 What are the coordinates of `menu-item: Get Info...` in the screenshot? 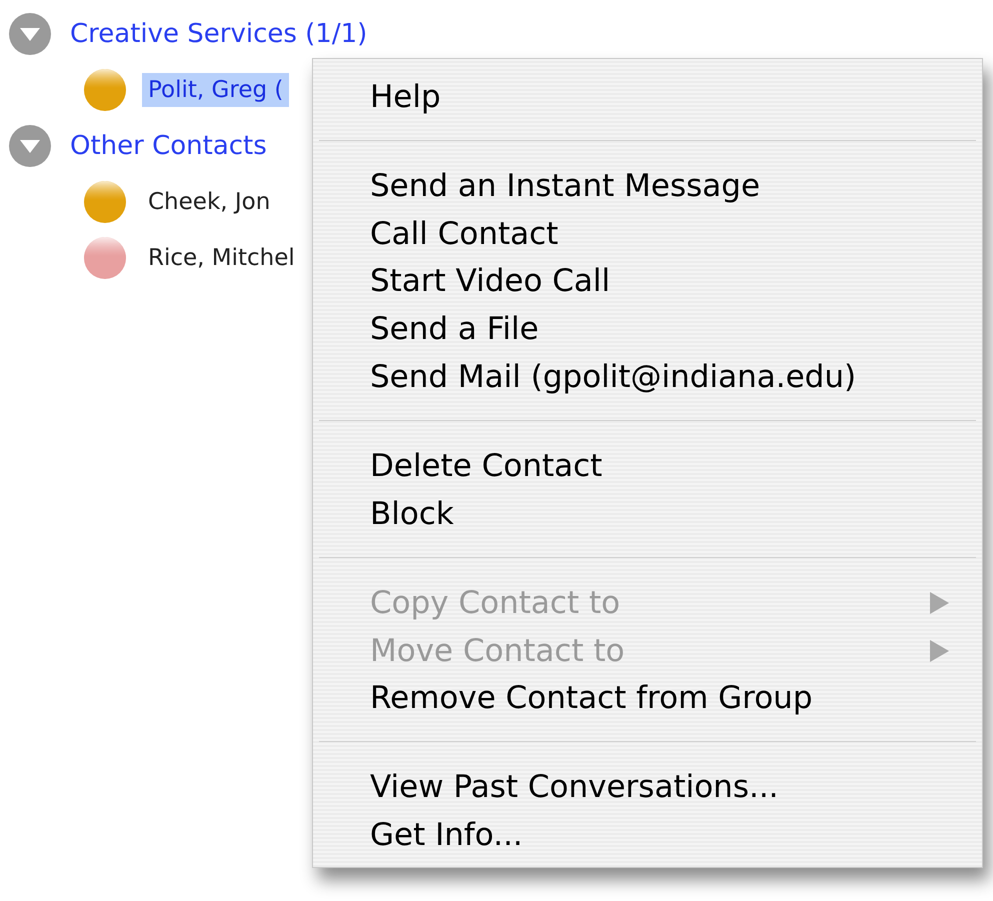 It's located at (647, 835).